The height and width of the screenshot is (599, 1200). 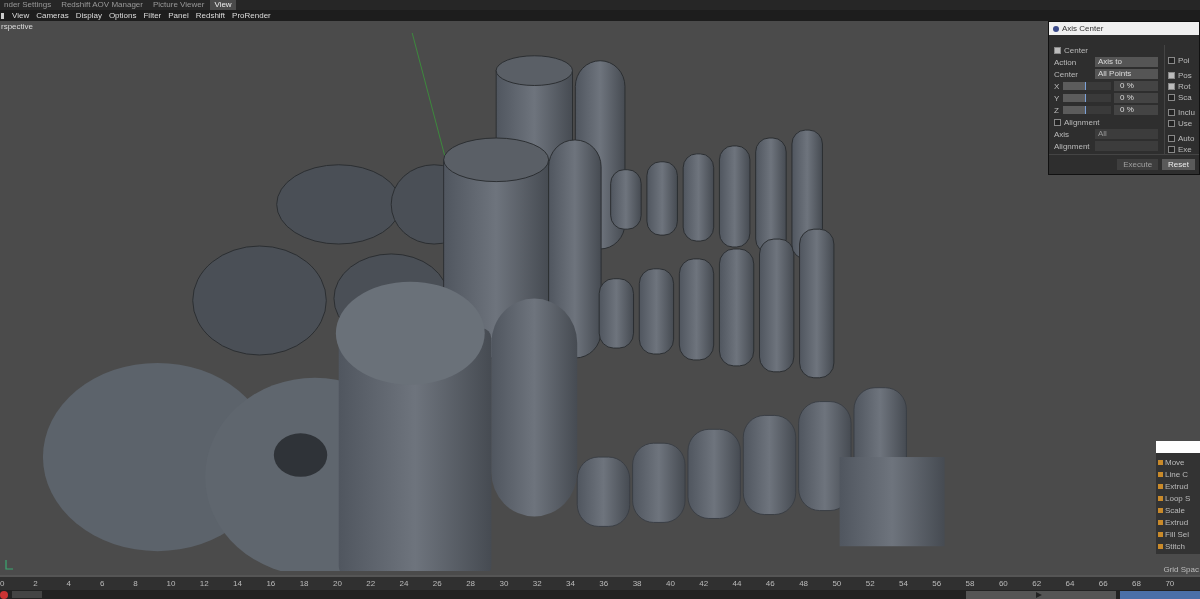 What do you see at coordinates (1062, 134) in the screenshot?
I see `field-label: Axis` at bounding box center [1062, 134].